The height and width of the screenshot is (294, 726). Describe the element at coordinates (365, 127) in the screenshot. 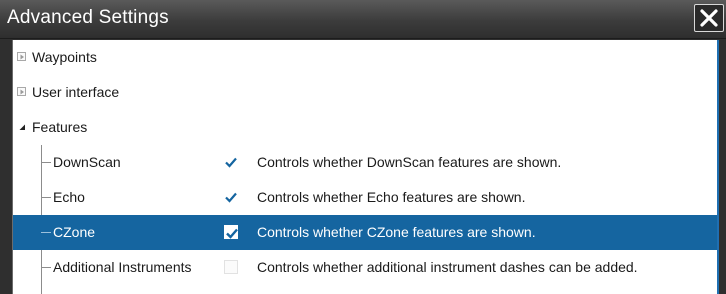

I see `tree-item-features: Features` at that location.